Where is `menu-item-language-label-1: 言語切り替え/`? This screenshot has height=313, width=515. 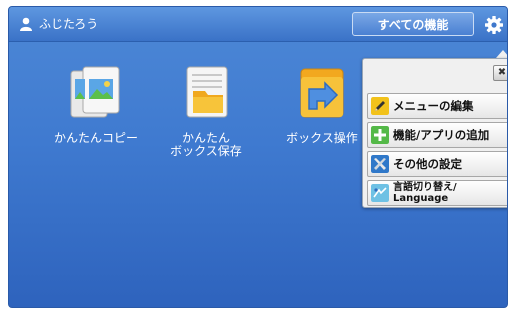 menu-item-language-label-1: 言語切り替え/ is located at coordinates (425, 187).